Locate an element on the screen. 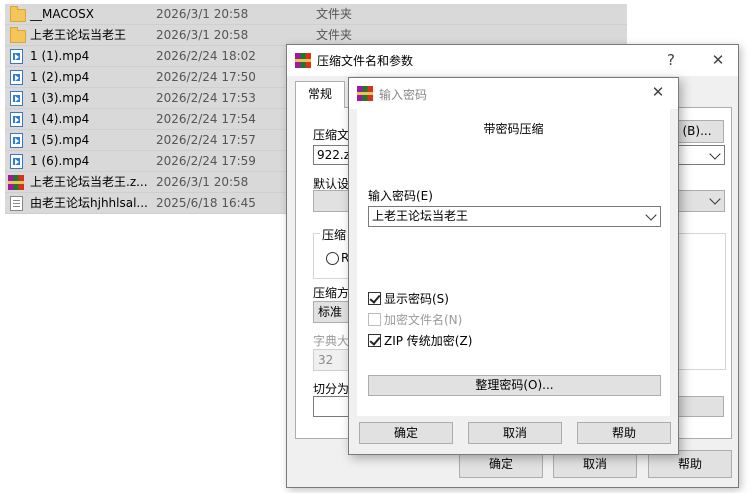  file-name: 上老王论坛当老王 is located at coordinates (78, 35).